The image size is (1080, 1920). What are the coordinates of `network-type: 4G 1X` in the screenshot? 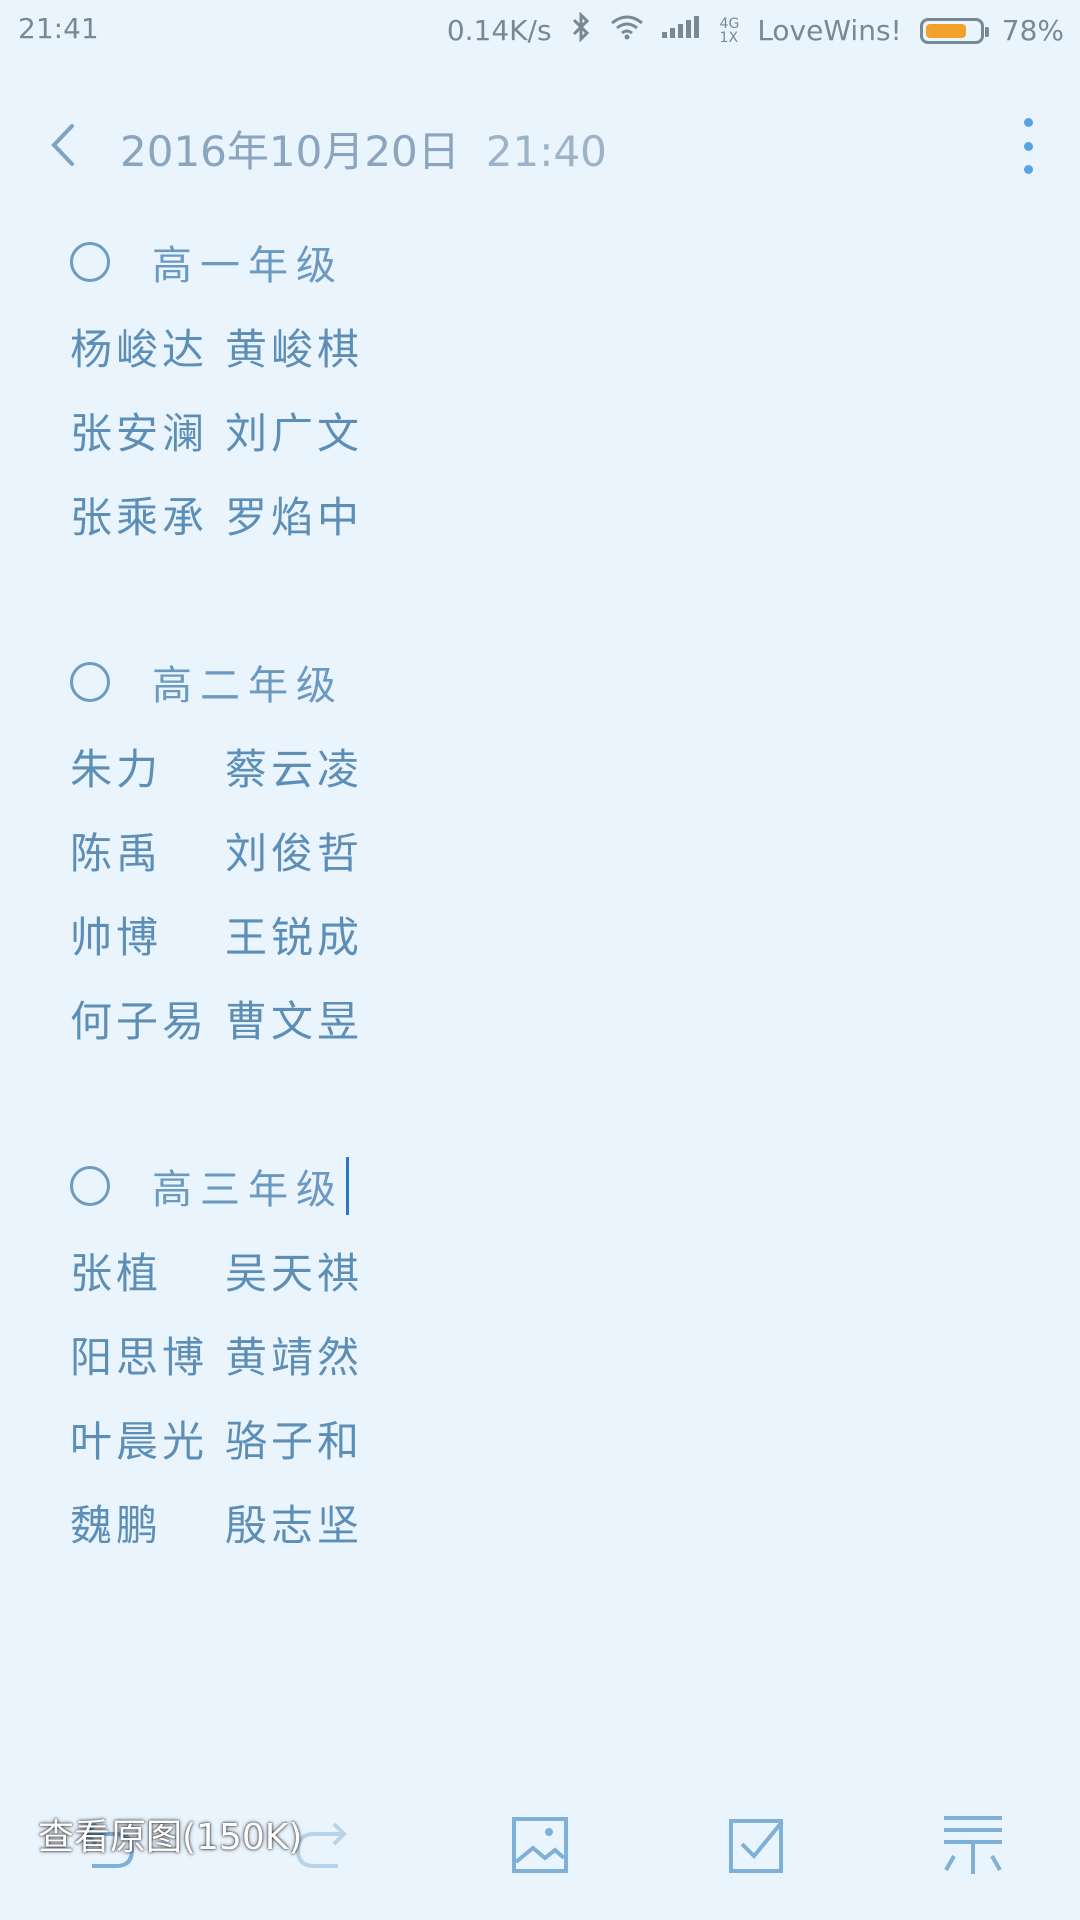 It's located at (730, 31).